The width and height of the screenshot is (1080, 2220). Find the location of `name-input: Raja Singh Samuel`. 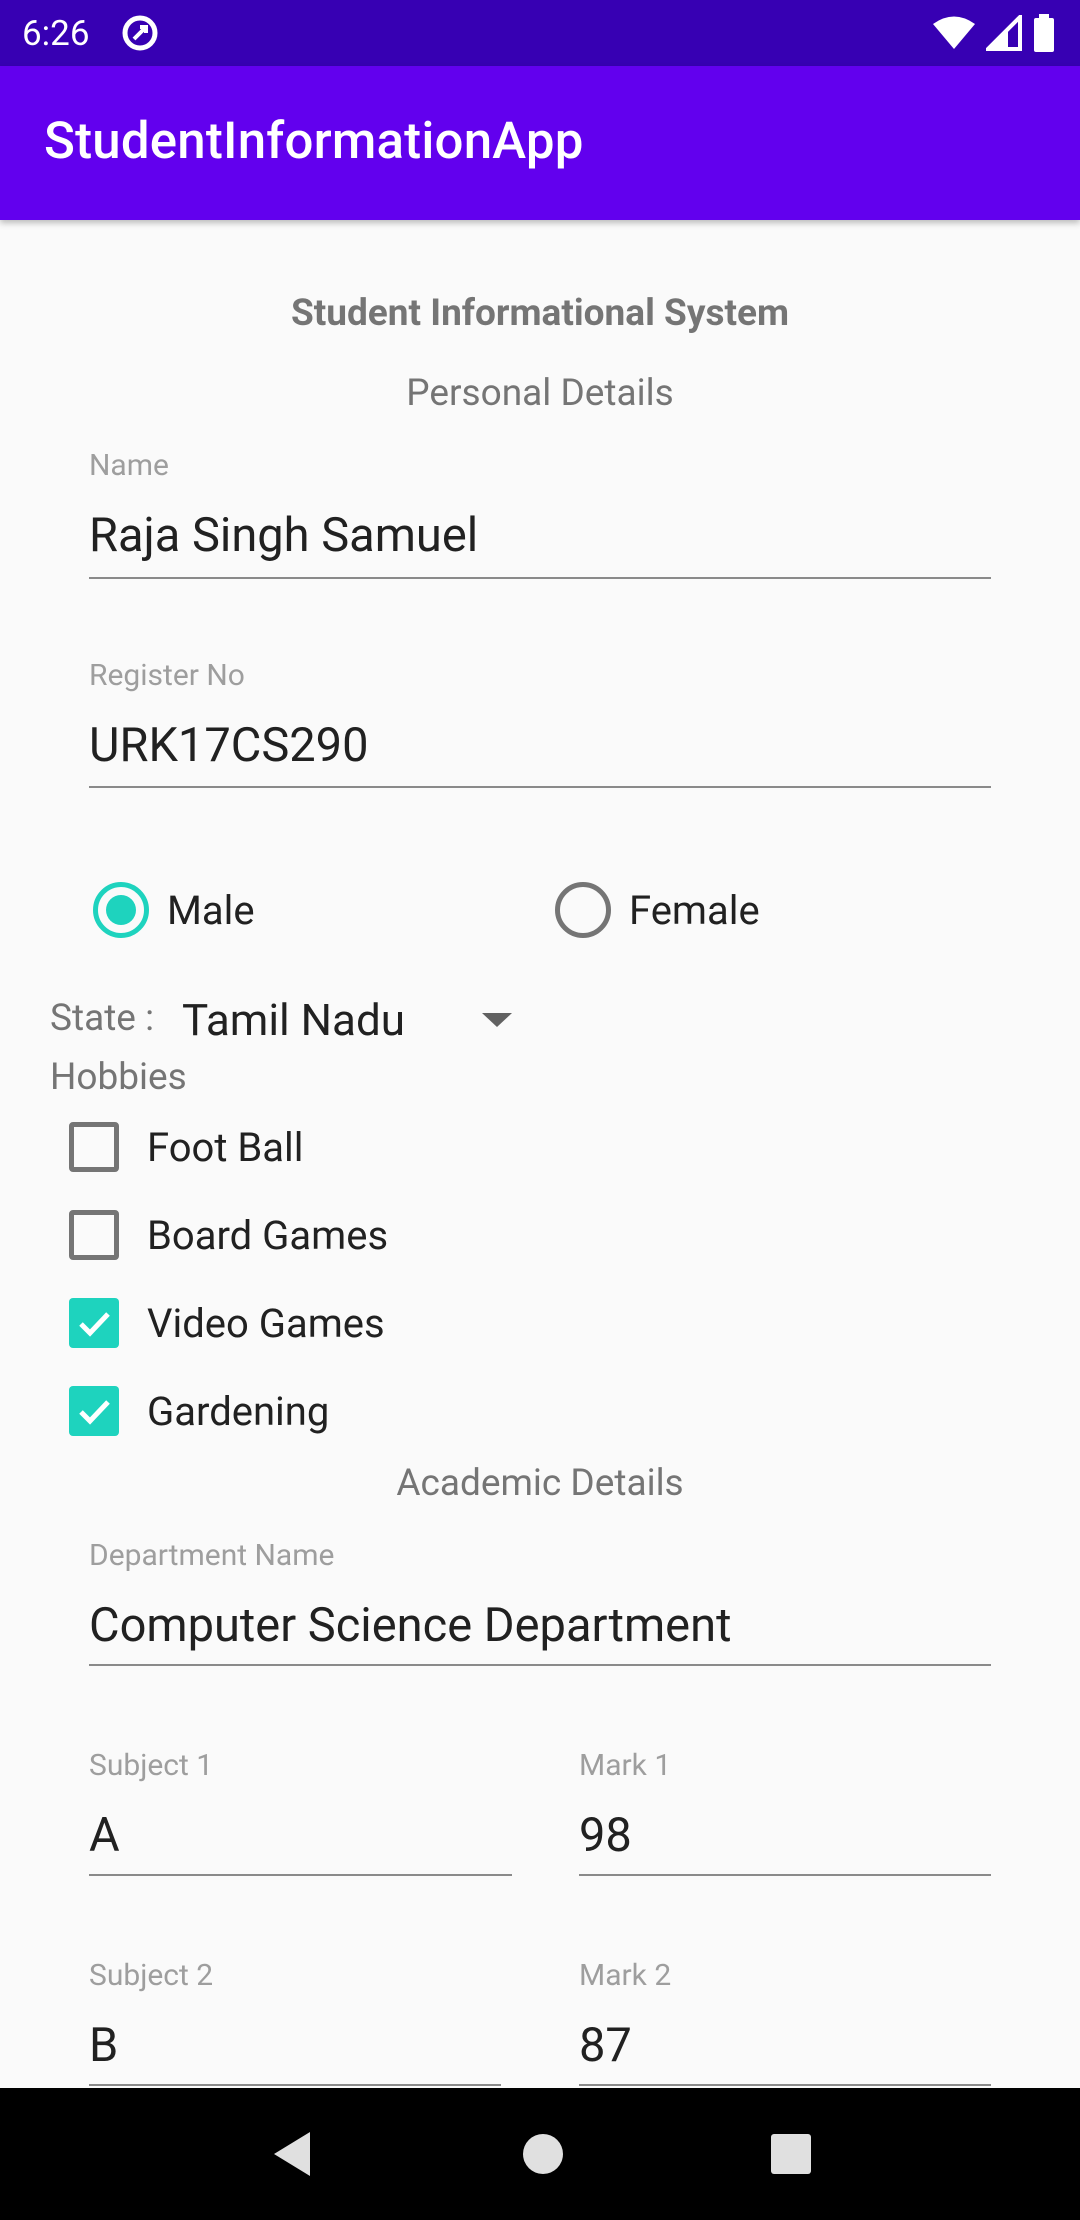

name-input: Raja Singh Samuel is located at coordinates (283, 535).